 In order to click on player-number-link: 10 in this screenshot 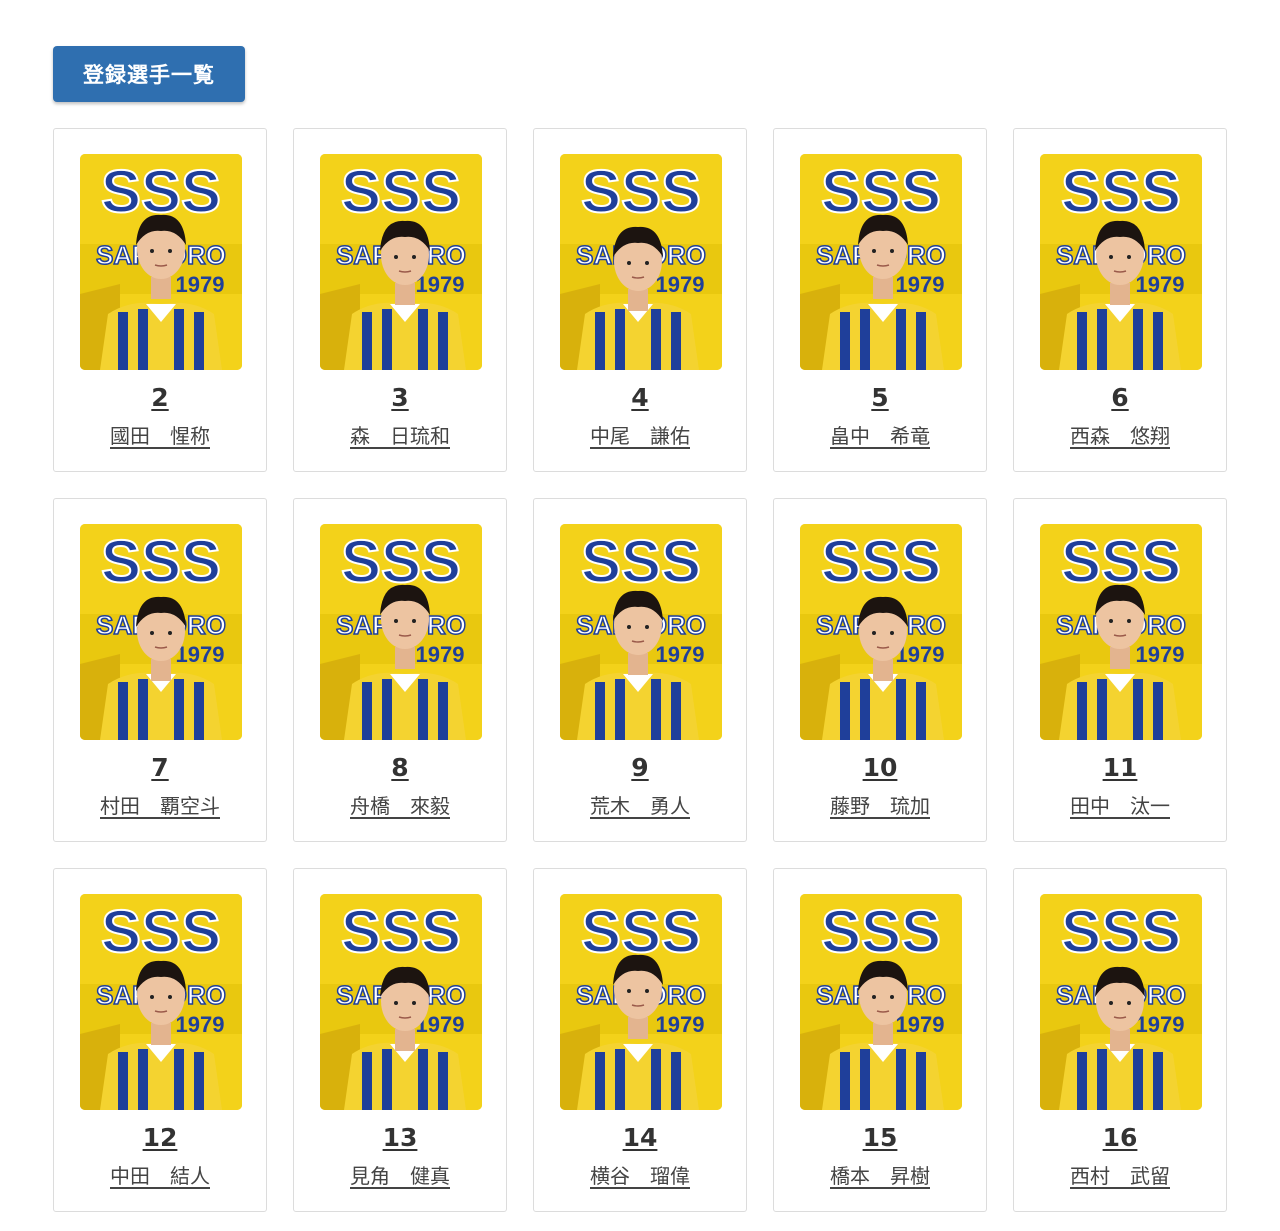, I will do `click(880, 767)`.